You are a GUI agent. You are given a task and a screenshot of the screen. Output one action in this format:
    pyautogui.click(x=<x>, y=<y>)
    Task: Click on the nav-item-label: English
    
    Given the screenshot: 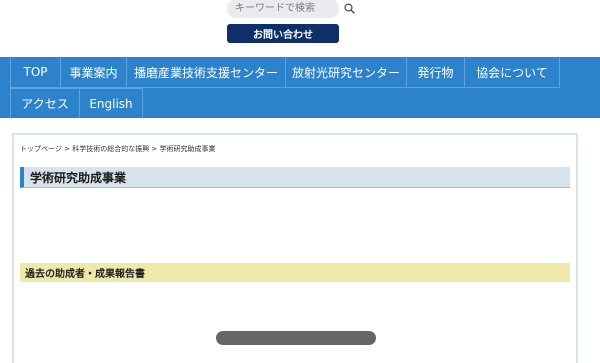 What is the action you would take?
    pyautogui.click(x=111, y=103)
    